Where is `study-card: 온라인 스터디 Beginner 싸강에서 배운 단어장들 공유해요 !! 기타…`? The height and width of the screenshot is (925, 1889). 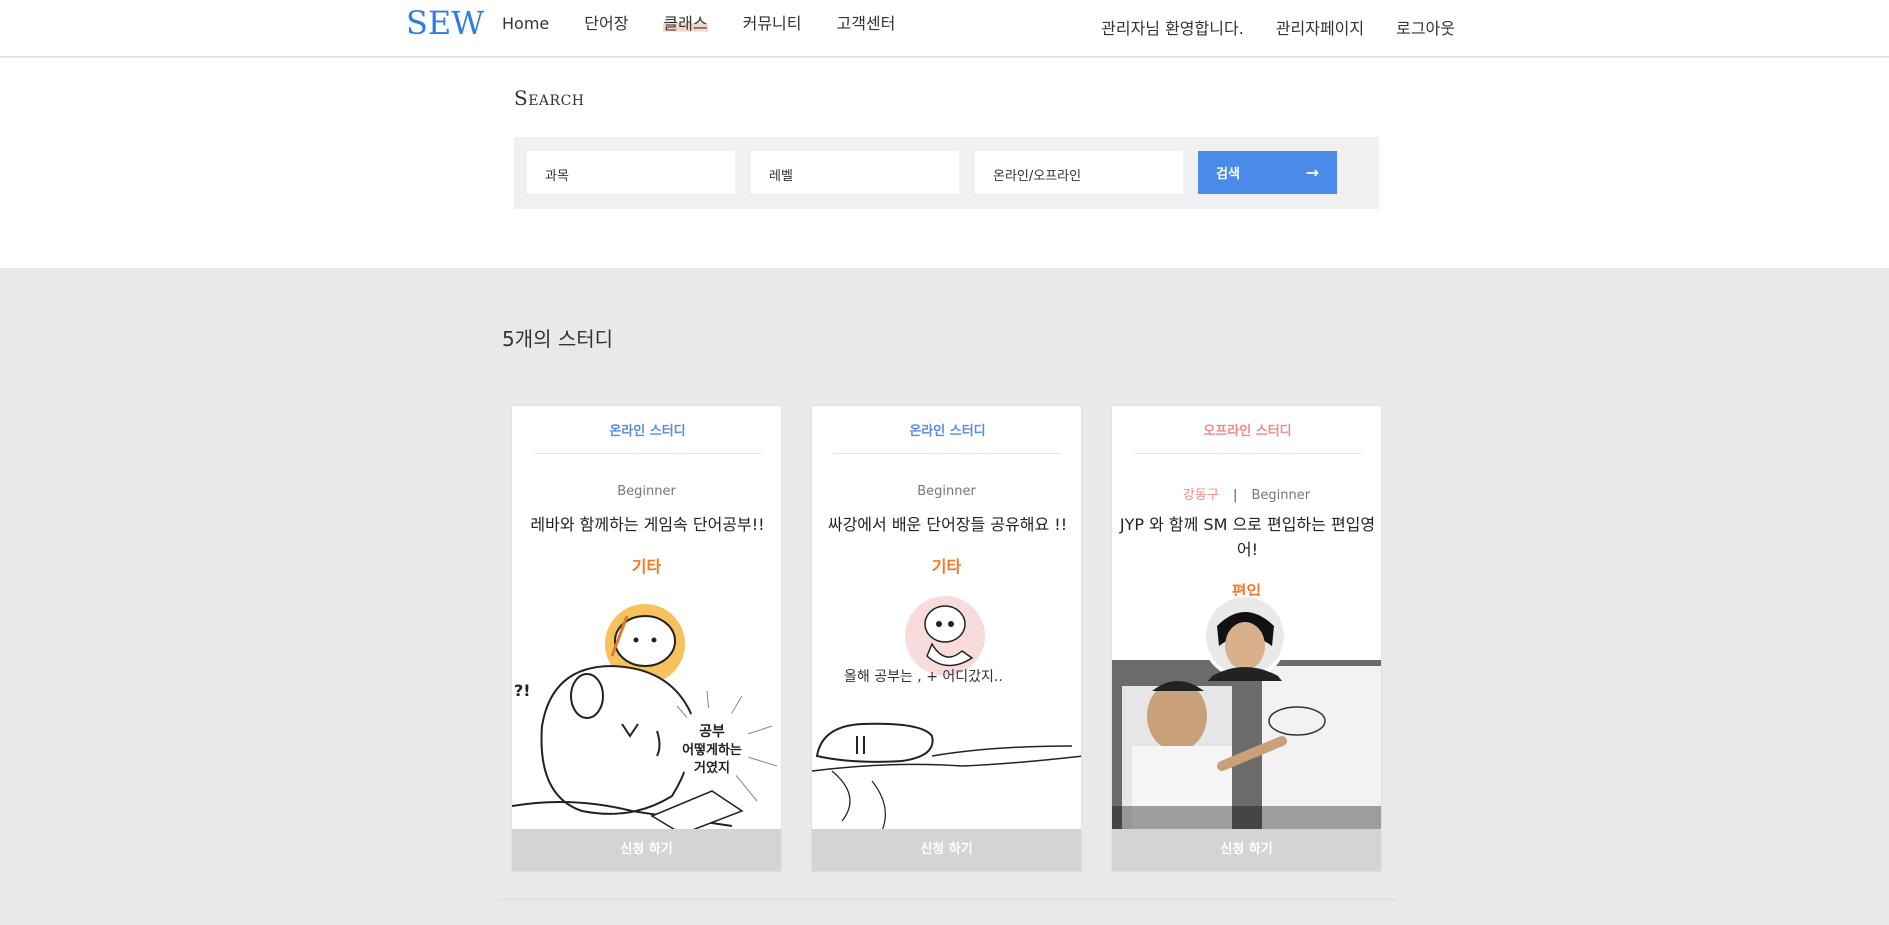 study-card: 온라인 스터디 Beginner 싸강에서 배운 단어장들 공유해요 !! 기타… is located at coordinates (946, 638).